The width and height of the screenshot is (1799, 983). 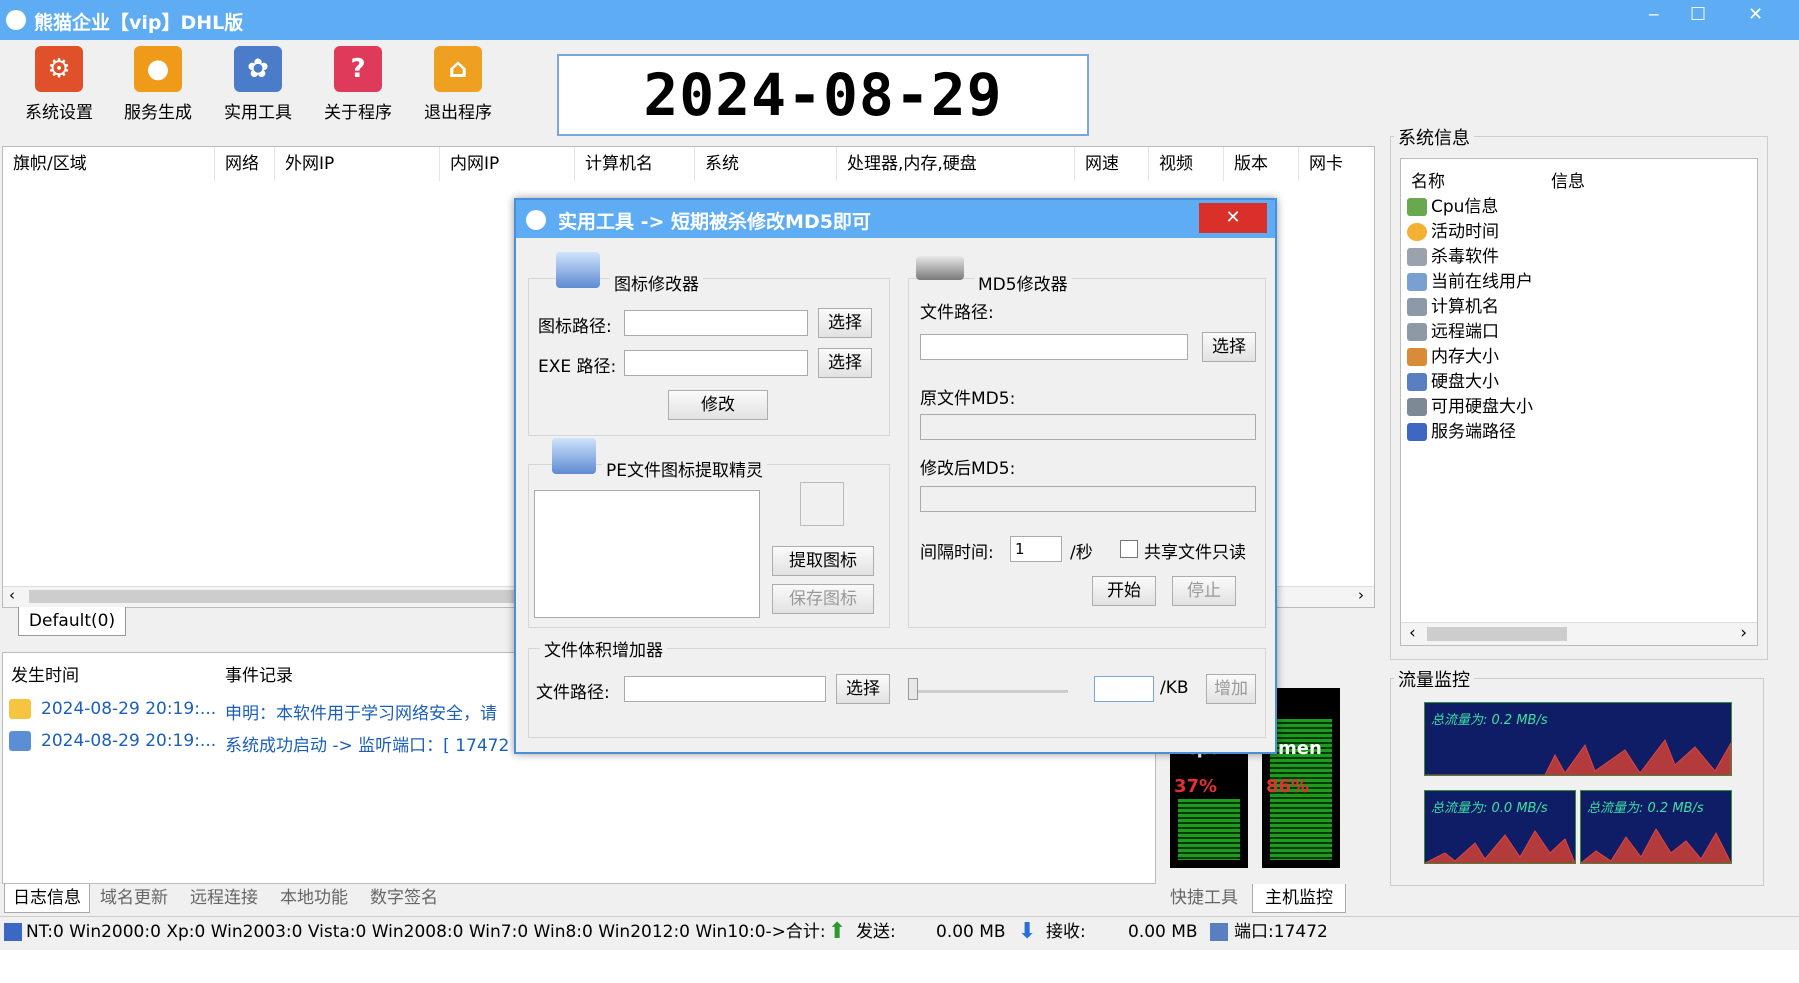 I want to click on column-header: 事件记录, so click(x=259, y=673).